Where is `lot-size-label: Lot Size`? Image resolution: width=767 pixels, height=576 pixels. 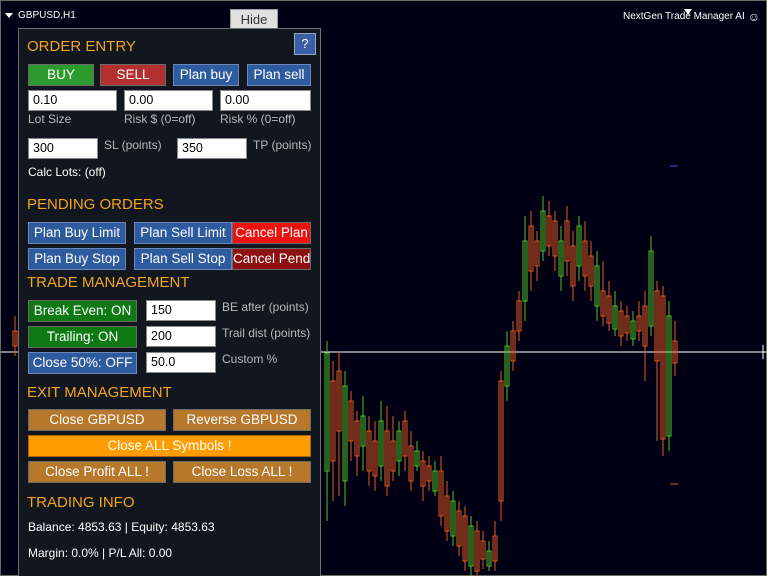 lot-size-label: Lot Size is located at coordinates (50, 119).